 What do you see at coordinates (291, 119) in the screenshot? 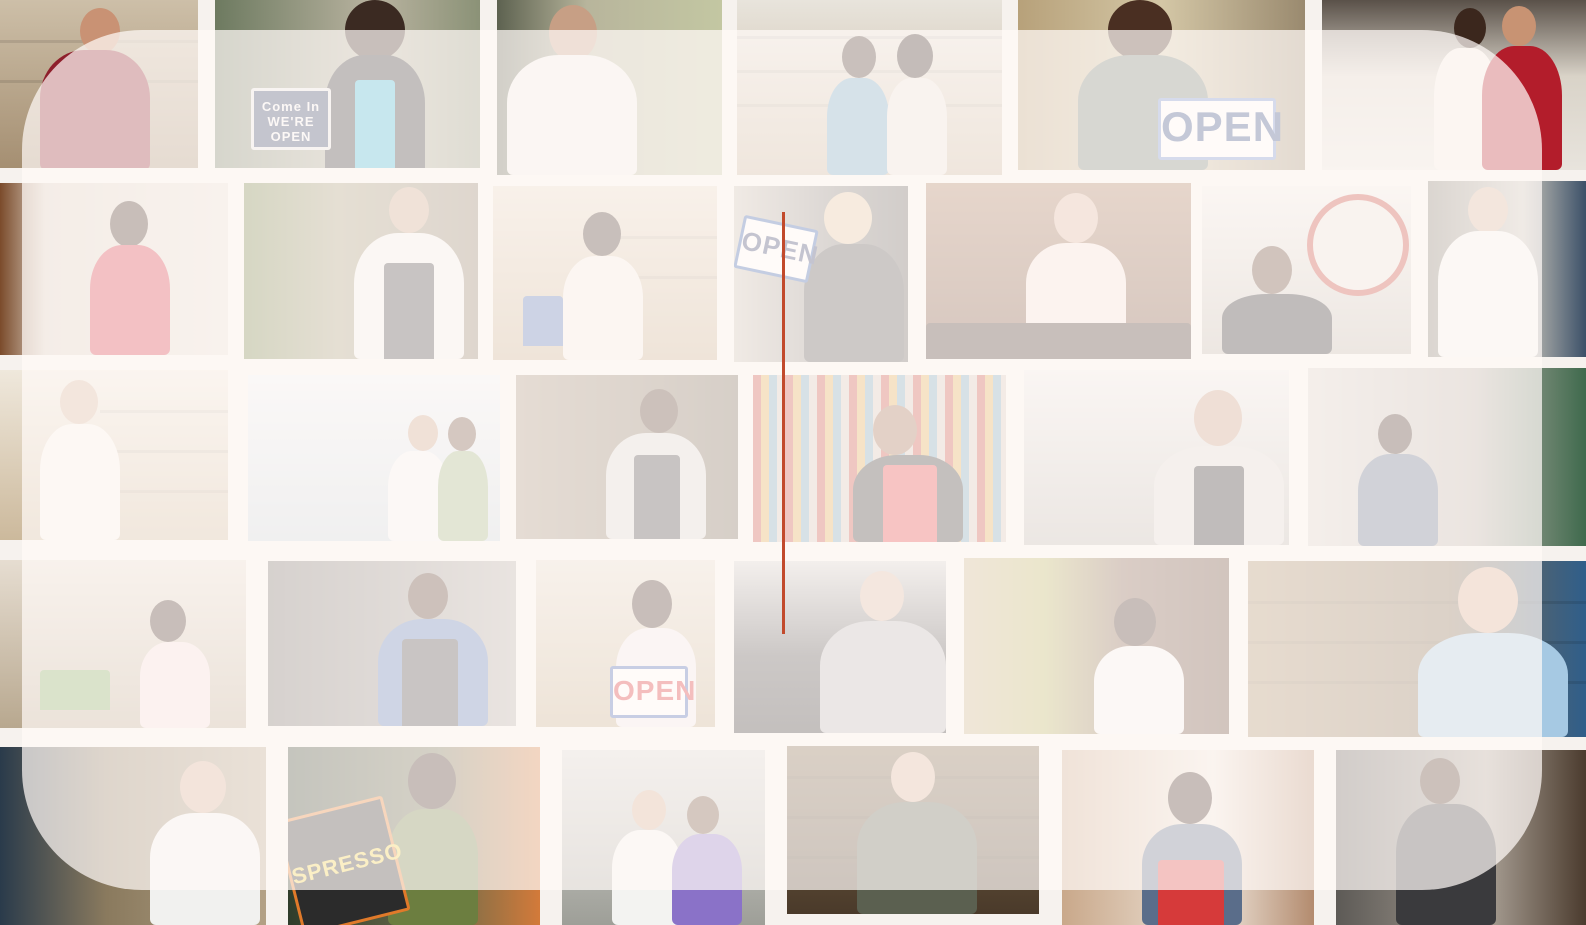
I see `open-sign: Come In WE'RE OPEN` at bounding box center [291, 119].